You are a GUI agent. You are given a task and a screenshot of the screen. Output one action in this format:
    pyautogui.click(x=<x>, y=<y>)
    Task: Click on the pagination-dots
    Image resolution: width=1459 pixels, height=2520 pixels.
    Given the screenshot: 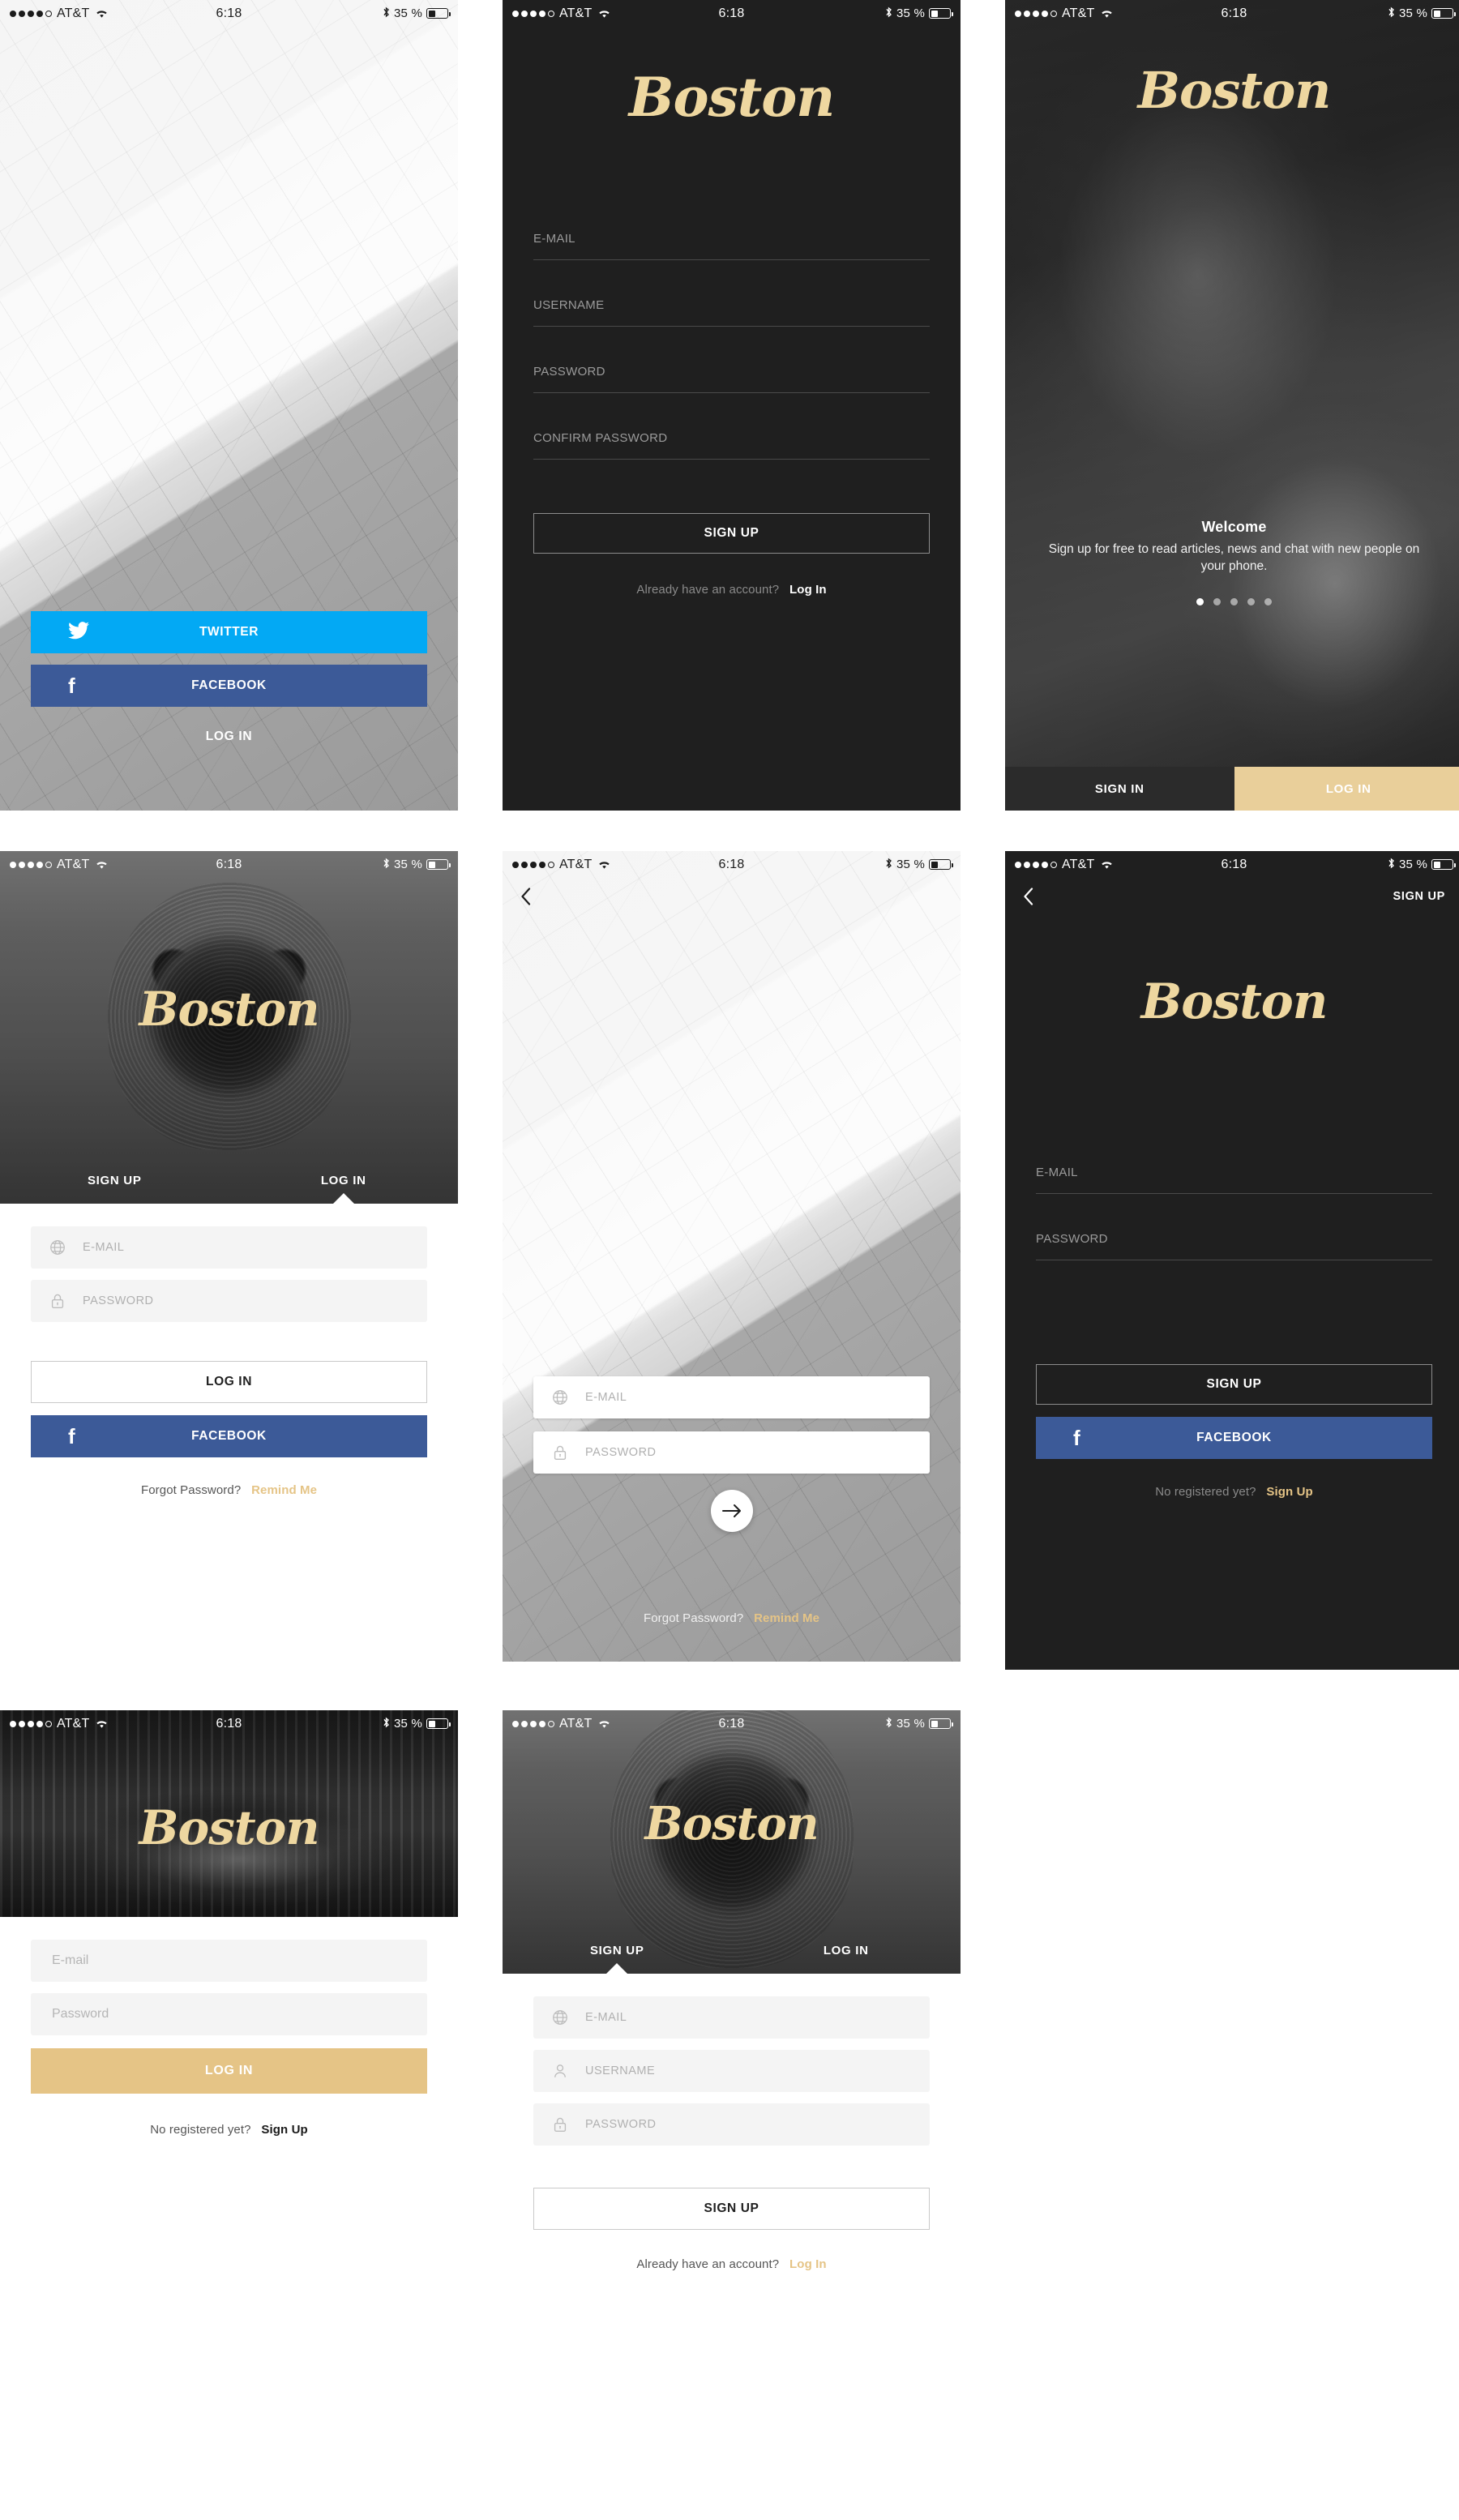 What is the action you would take?
    pyautogui.click(x=1232, y=601)
    